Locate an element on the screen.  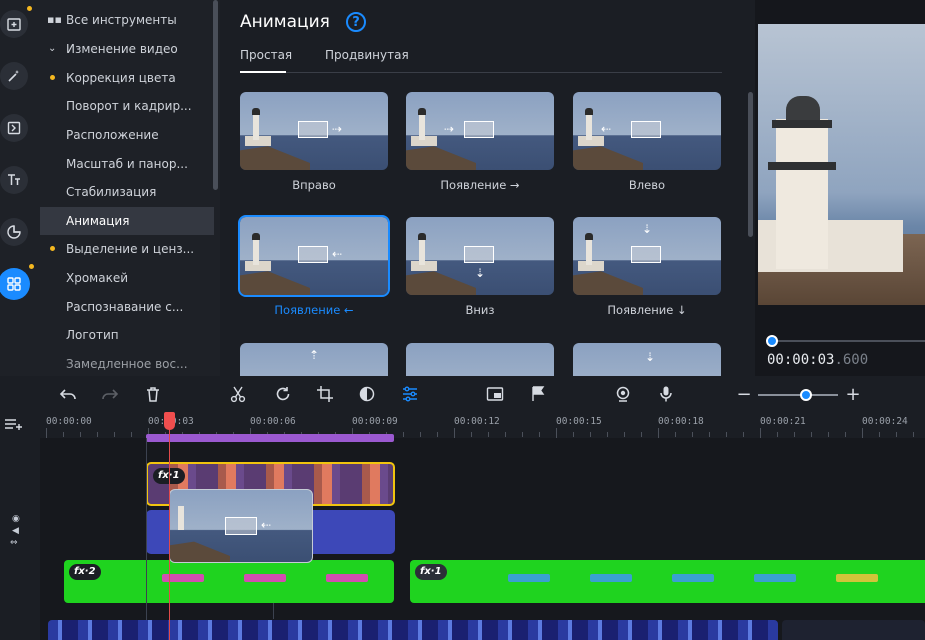
rotate-icon is located at coordinates (283, 394).